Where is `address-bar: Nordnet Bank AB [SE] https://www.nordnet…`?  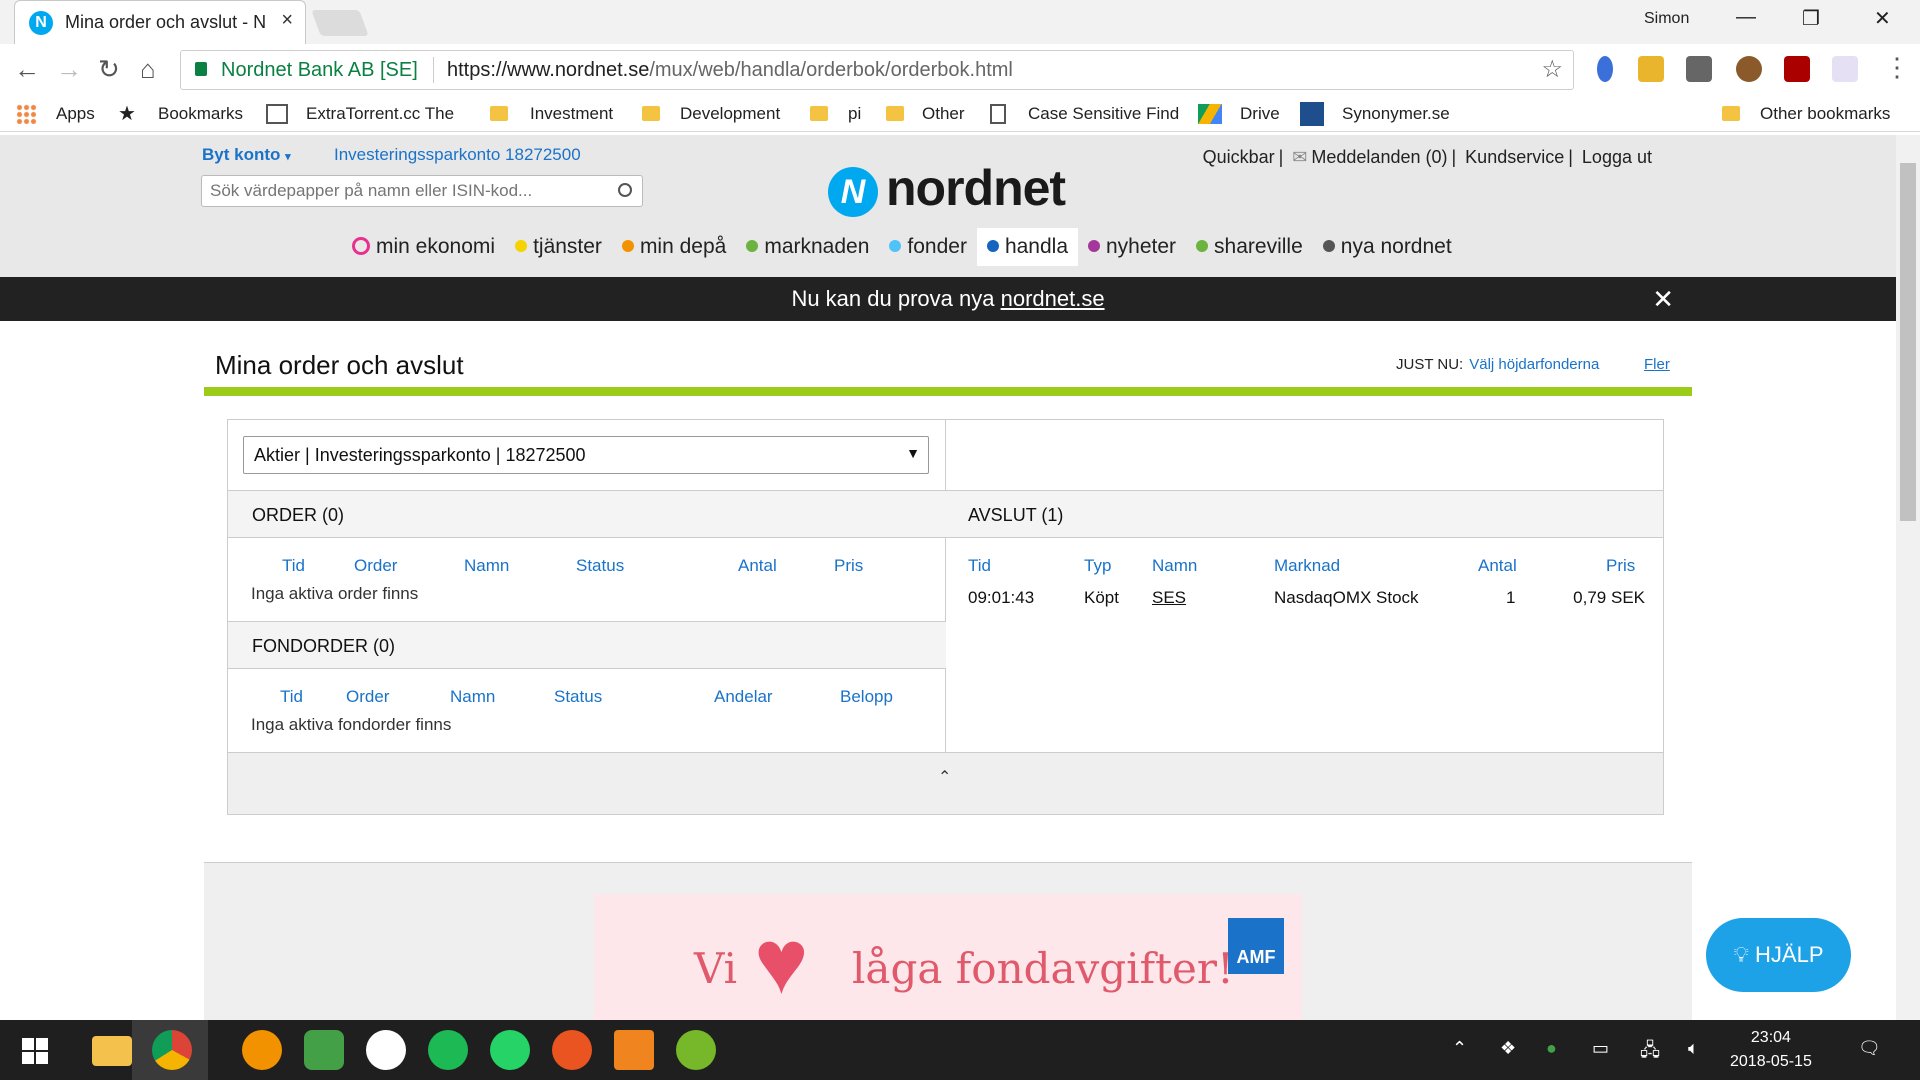
address-bar: Nordnet Bank AB [SE] https://www.nordnet… is located at coordinates (877, 70).